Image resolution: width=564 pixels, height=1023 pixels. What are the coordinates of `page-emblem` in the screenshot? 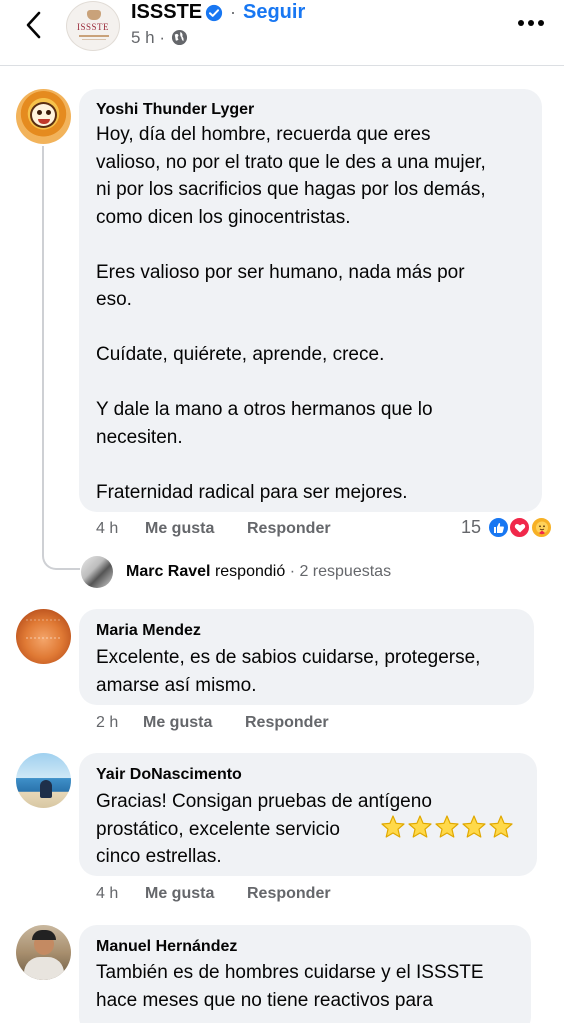 It's located at (94, 15).